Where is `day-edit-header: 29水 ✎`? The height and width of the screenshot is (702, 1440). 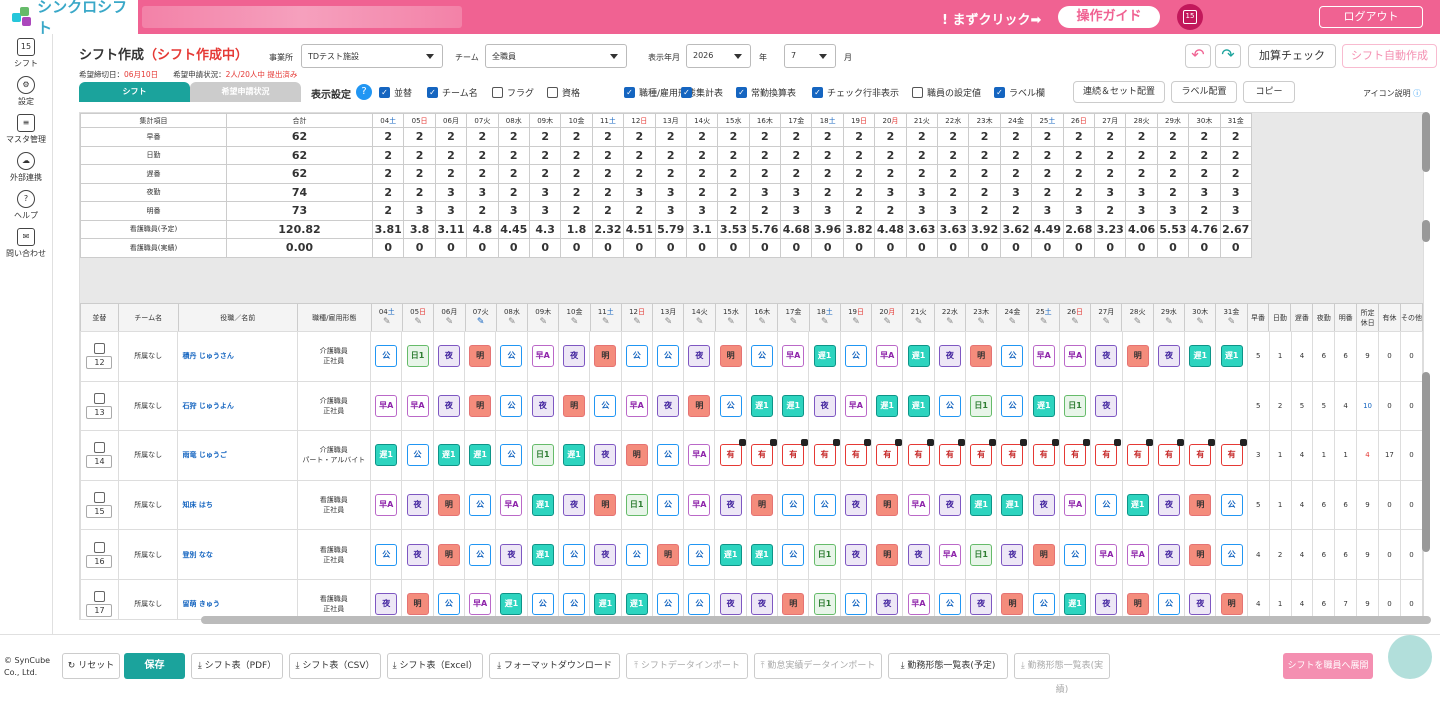
day-edit-header: 29水 ✎ is located at coordinates (1168, 317).